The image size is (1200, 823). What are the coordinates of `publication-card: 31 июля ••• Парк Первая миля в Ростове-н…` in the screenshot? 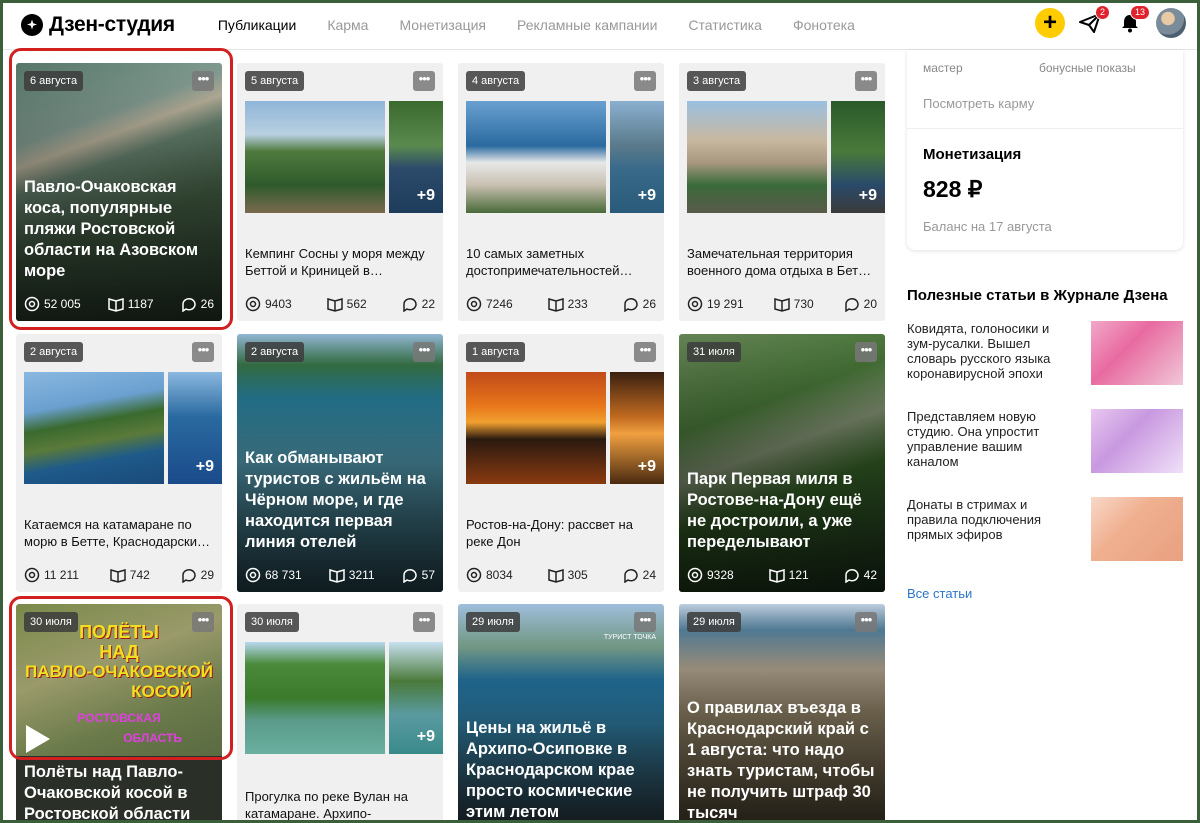 It's located at (782, 463).